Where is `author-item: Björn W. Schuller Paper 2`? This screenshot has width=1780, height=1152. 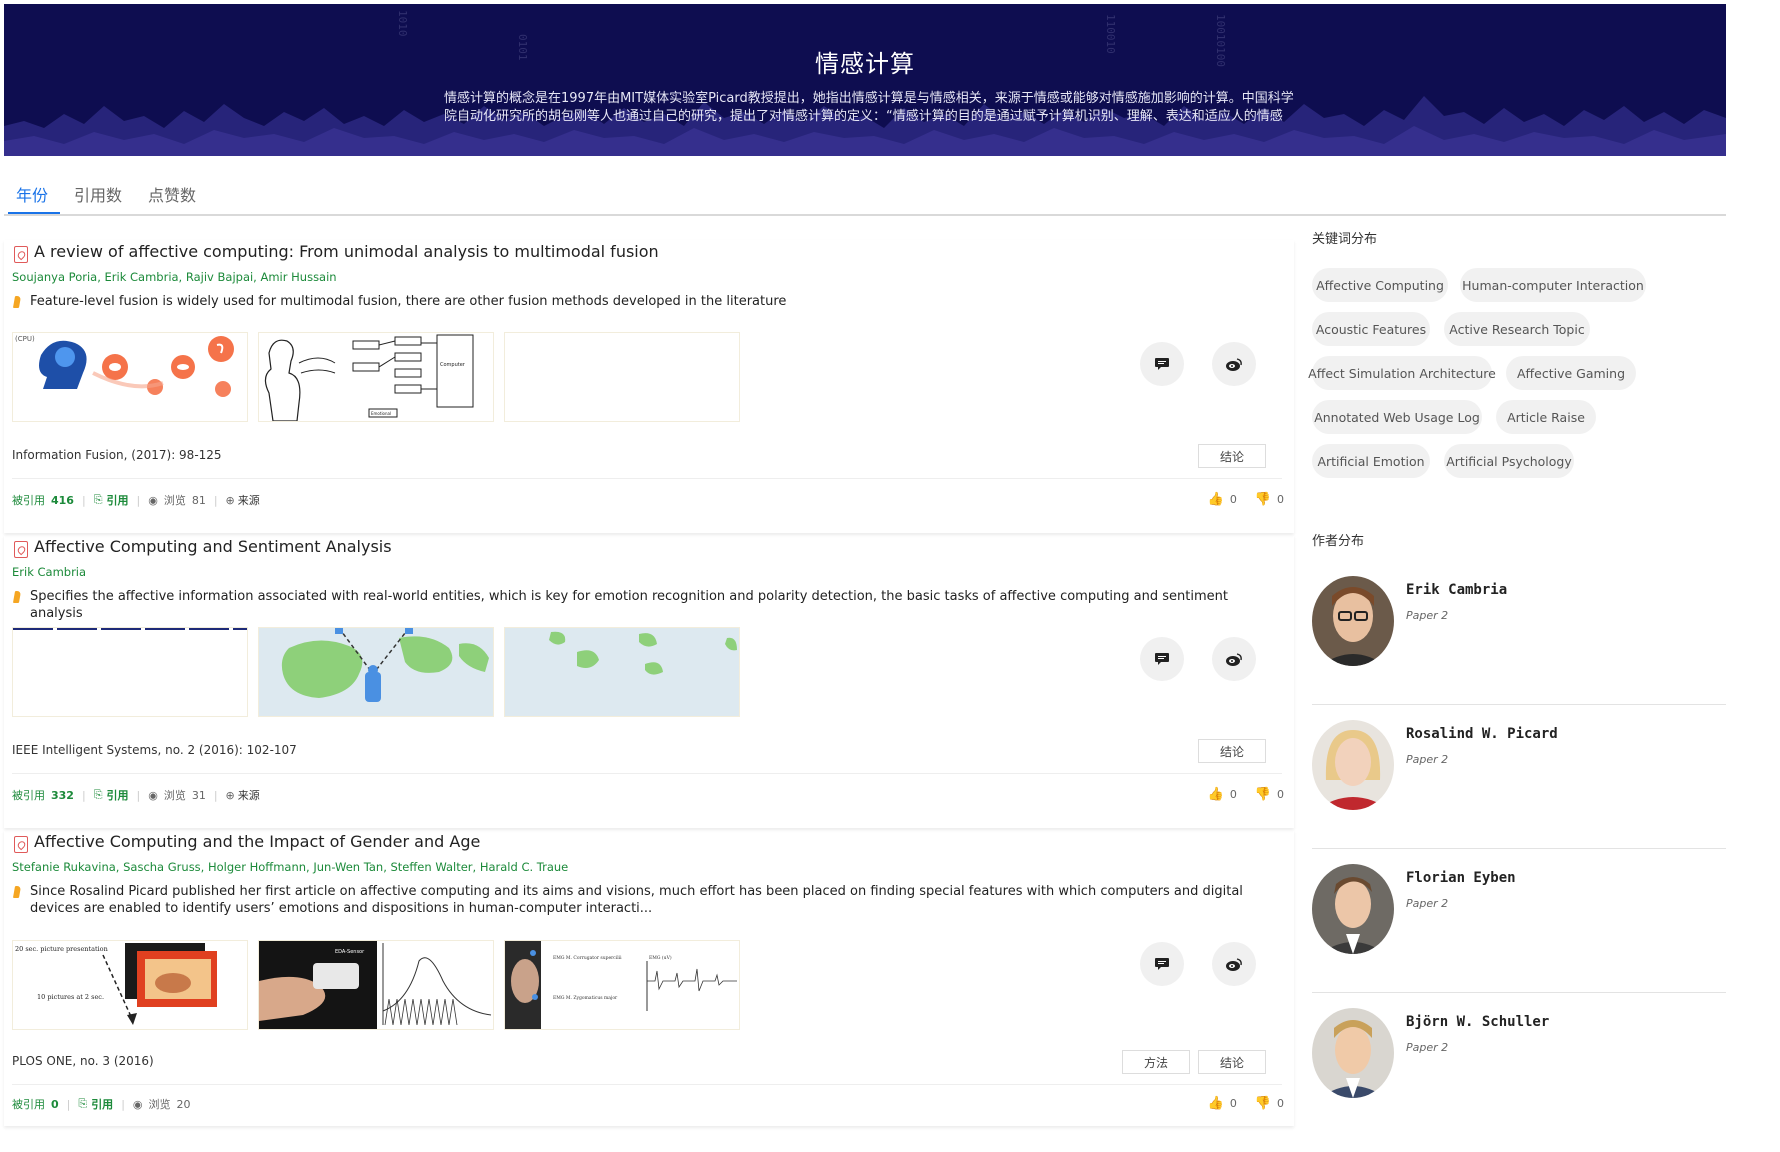 author-item: Björn W. Schuller Paper 2 is located at coordinates (1519, 1080).